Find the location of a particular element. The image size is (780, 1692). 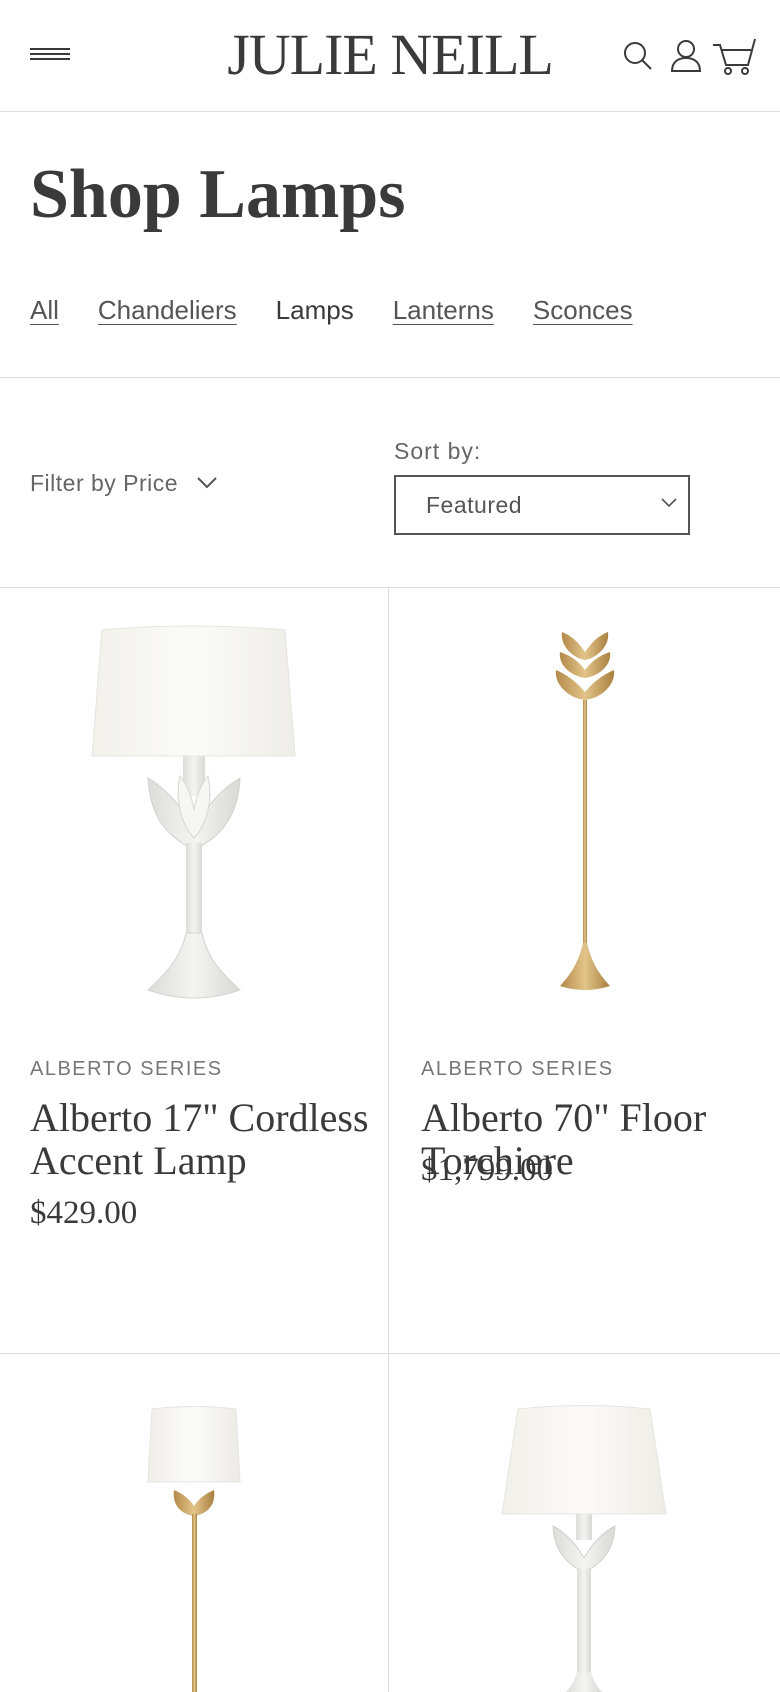

filter-label: Filter by Price is located at coordinates (104, 482).